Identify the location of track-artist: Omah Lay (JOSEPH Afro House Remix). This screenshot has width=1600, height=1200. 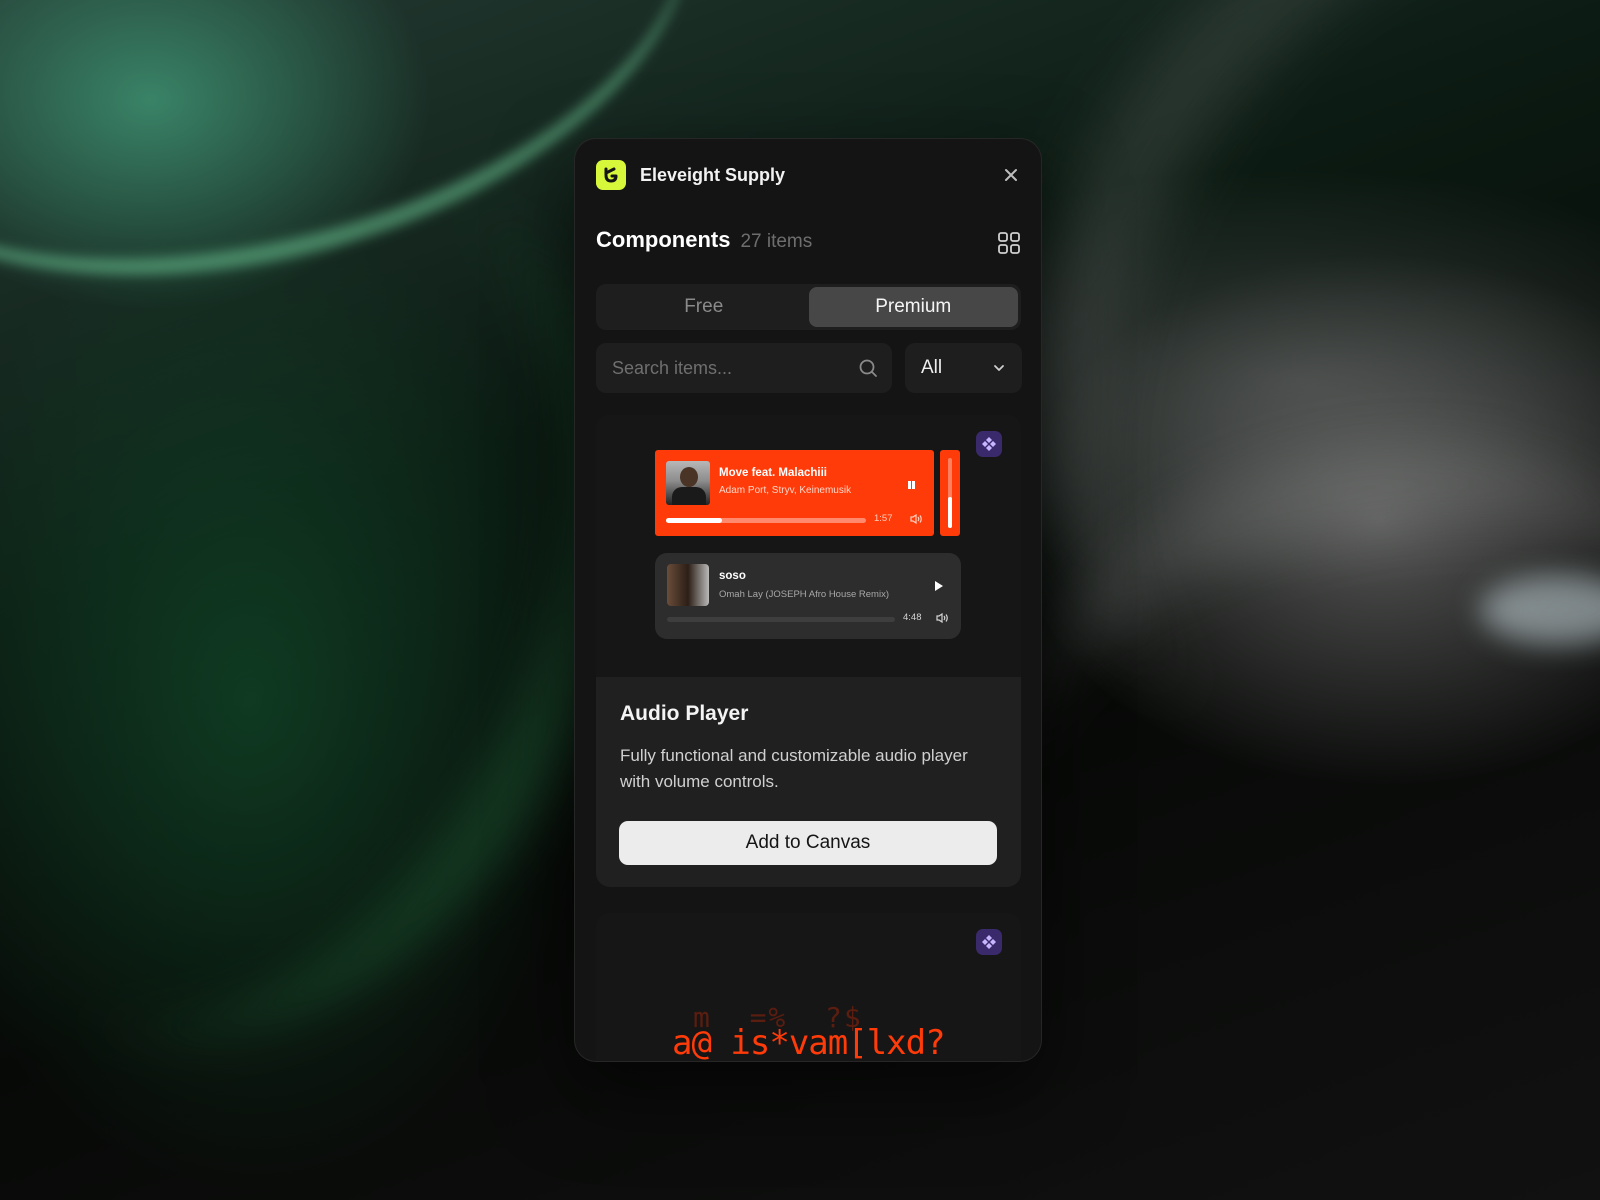
(804, 594).